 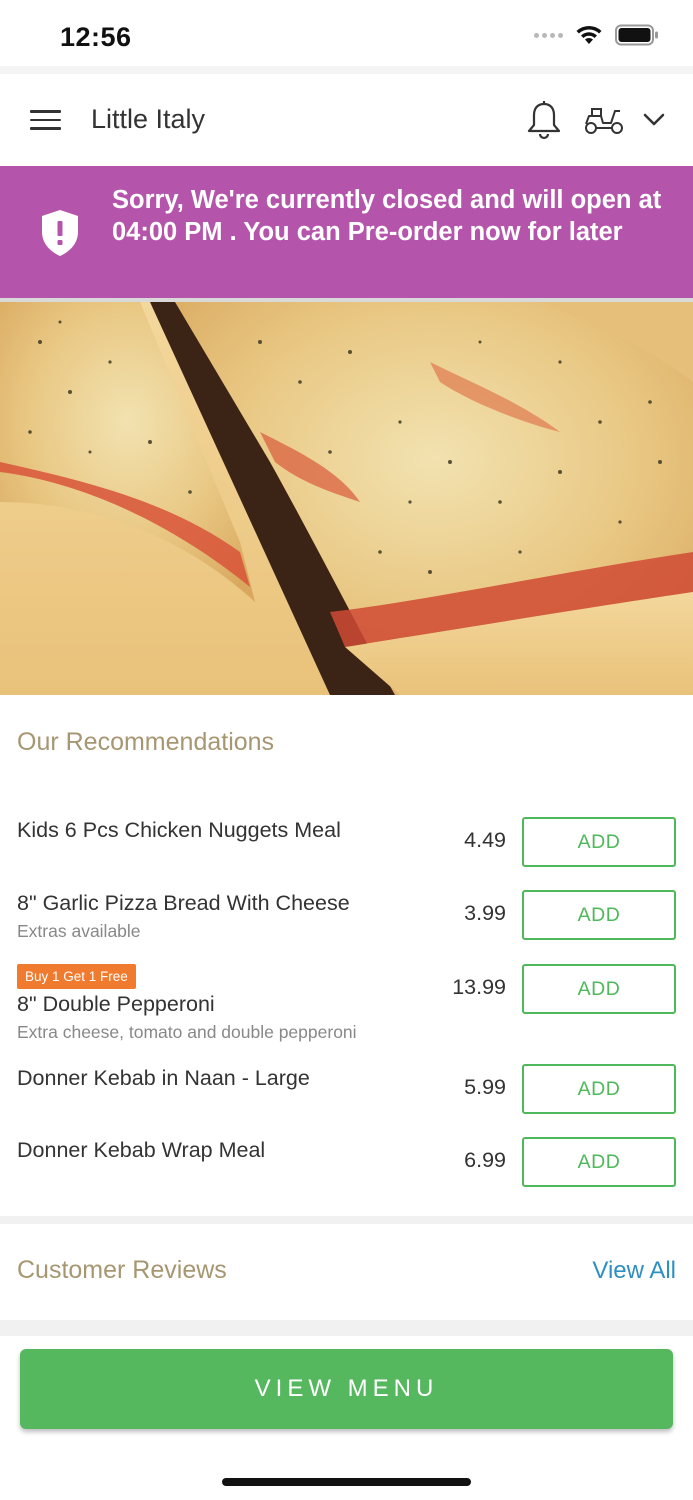 I want to click on item-price: 6.99, so click(x=485, y=1160).